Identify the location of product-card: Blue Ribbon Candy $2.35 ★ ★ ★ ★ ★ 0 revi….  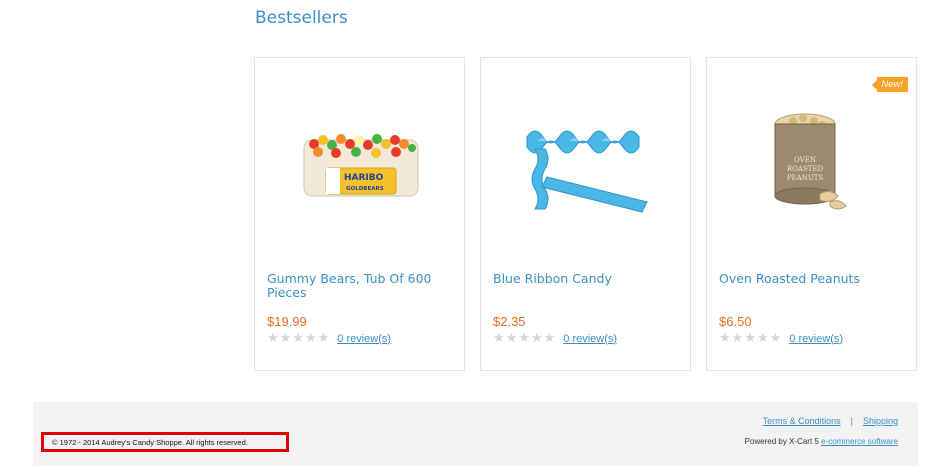
(585, 214).